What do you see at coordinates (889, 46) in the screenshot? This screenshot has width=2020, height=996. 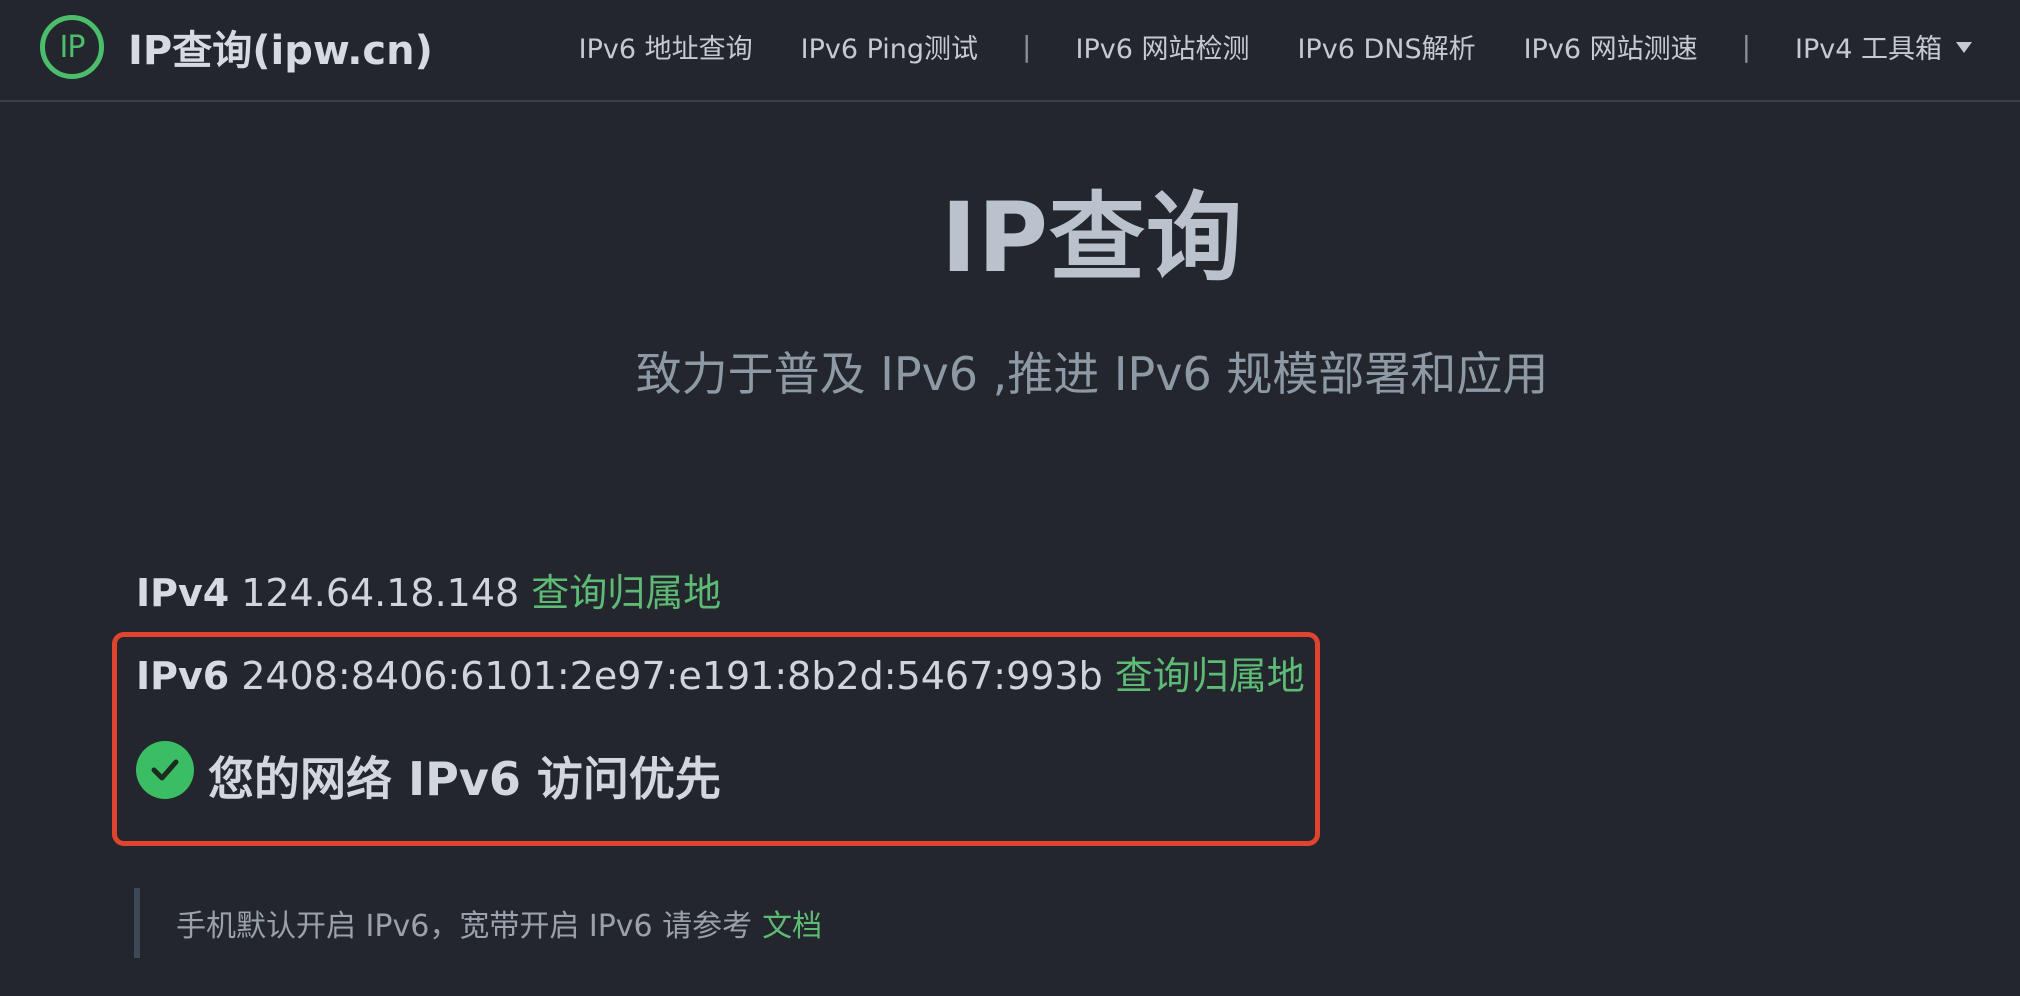 I see `nav-link-ipv6-ping: IPv6 Ping测试` at bounding box center [889, 46].